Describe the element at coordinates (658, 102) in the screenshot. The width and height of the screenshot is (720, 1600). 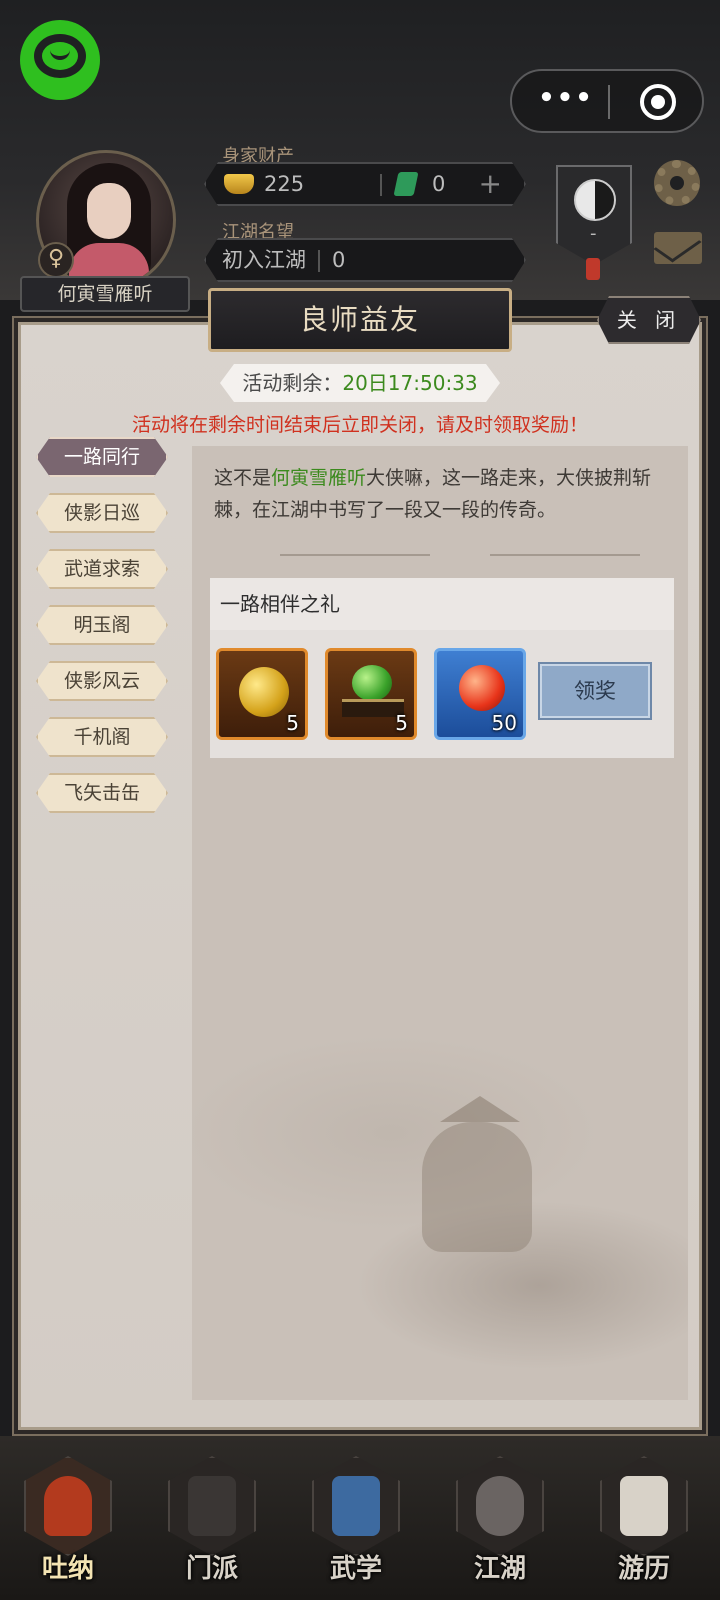
I see `close-miniprogram-icon` at that location.